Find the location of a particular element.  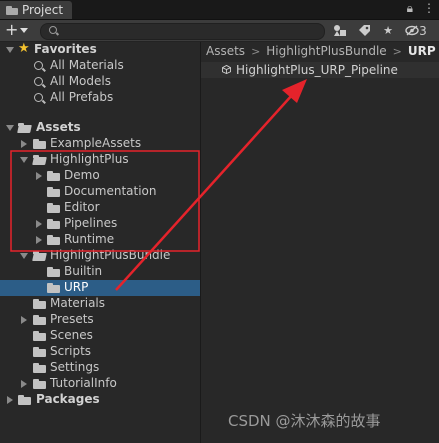

plus-icon: + is located at coordinates (11, 30).